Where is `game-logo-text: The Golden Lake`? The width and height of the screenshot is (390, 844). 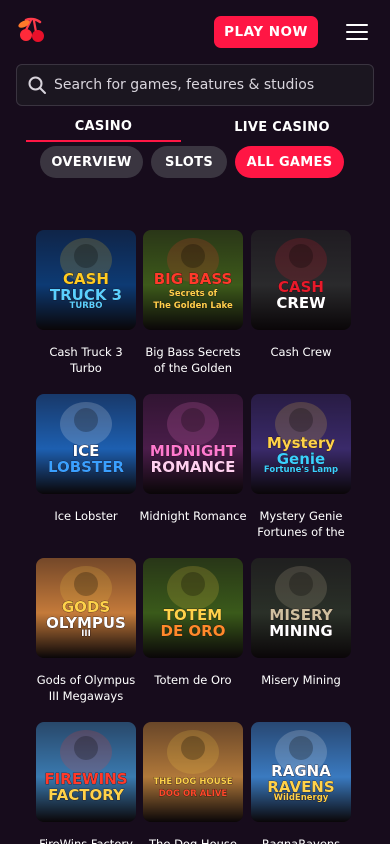 game-logo-text: The Golden Lake is located at coordinates (193, 306).